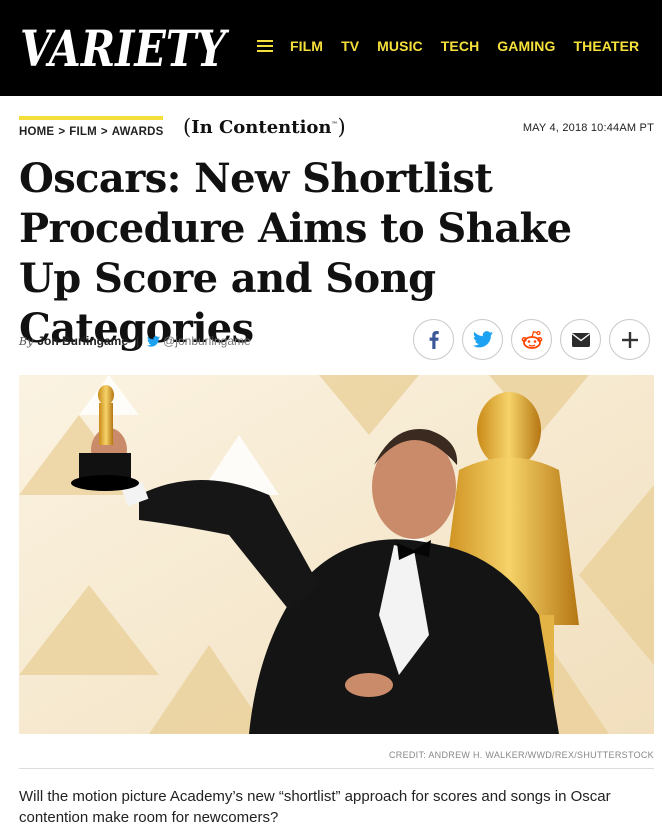 The image size is (662, 837). I want to click on variety-logo: VARIETY, so click(124, 46).